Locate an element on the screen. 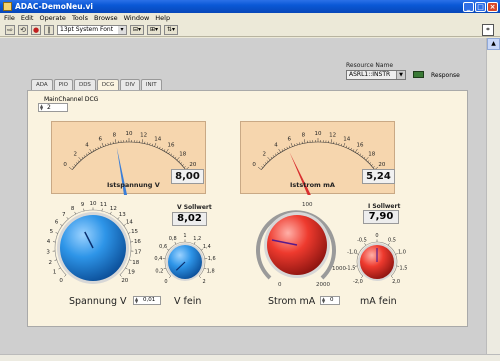 The height and width of the screenshot is (361, 500). meter-tick-label: 20 is located at coordinates (381, 165).